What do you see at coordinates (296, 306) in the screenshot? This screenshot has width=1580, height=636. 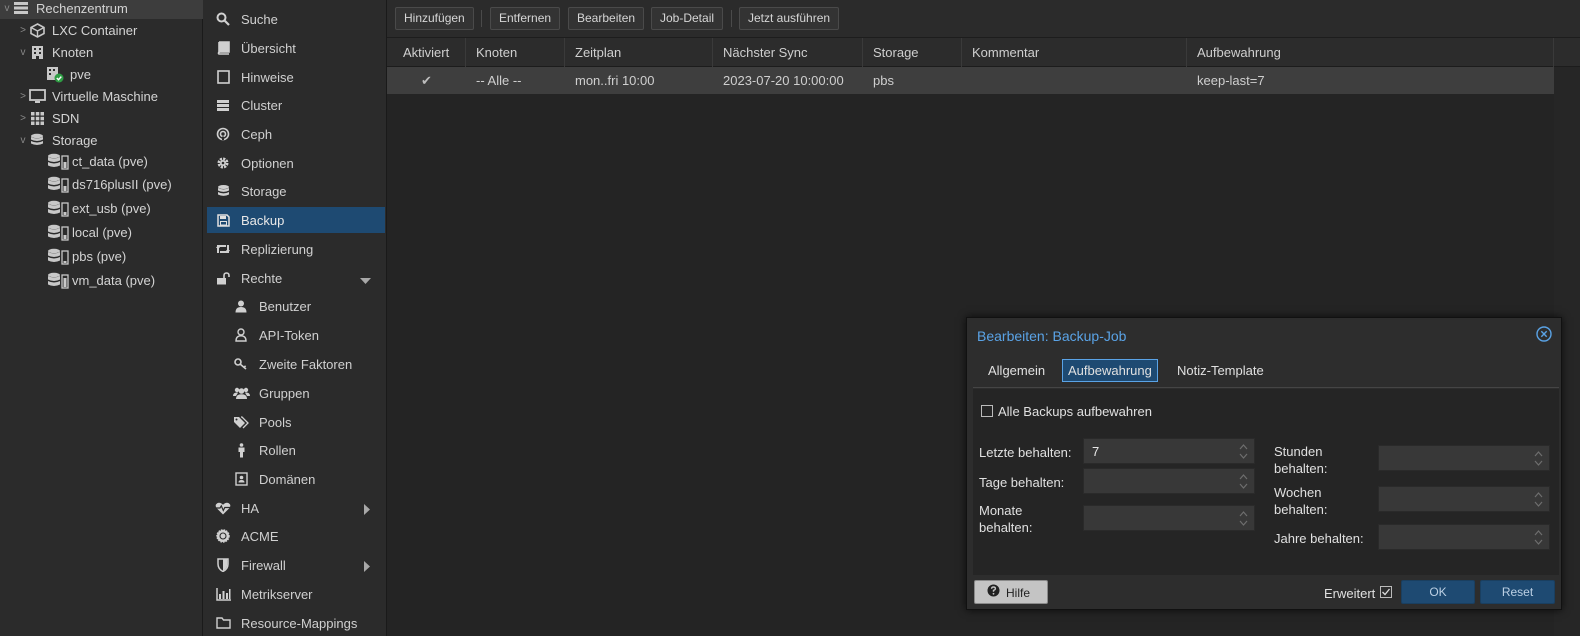 I see `nav-item-users: Benutzer` at bounding box center [296, 306].